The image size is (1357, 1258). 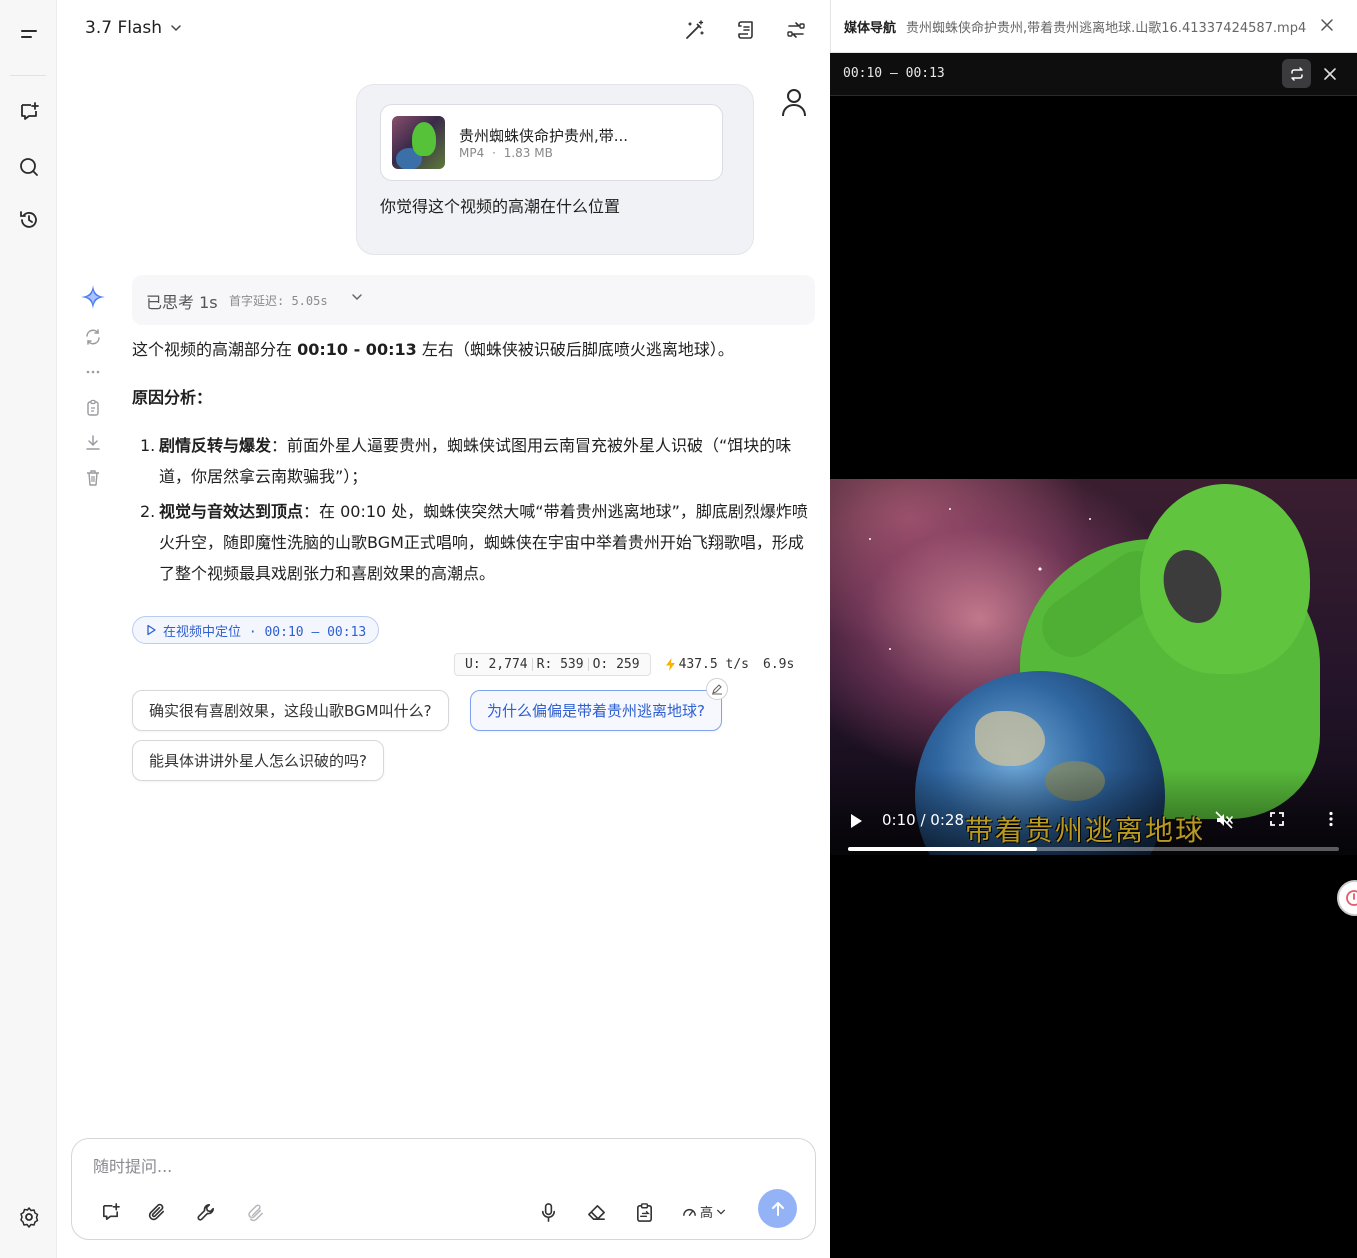 I want to click on clipboard-button, so click(x=644, y=1212).